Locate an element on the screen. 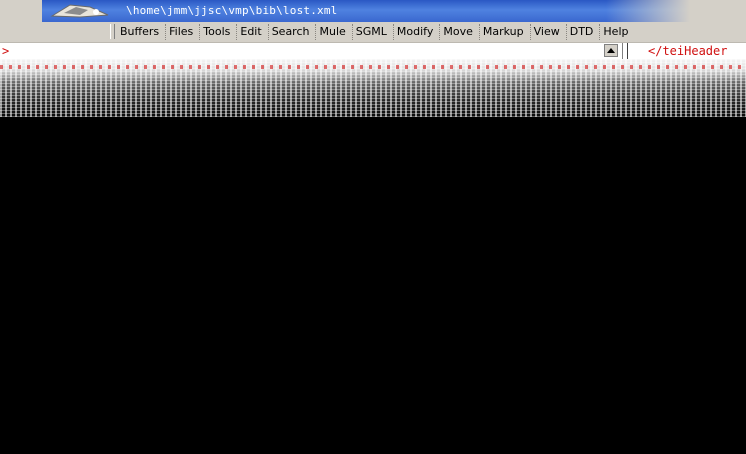 This screenshot has width=746, height=454. scroll-up-arrow-icon is located at coordinates (611, 50).